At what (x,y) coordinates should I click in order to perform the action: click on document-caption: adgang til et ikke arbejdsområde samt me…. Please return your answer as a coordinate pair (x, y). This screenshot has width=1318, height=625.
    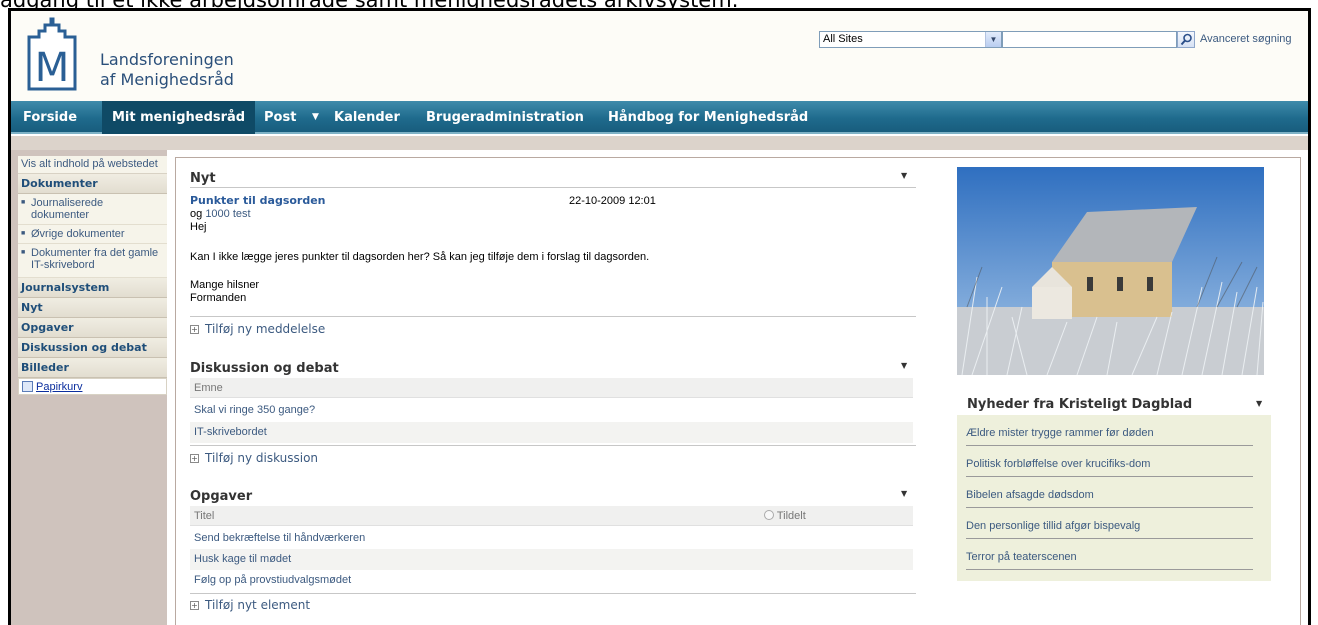
    Looking at the image, I should click on (659, 4).